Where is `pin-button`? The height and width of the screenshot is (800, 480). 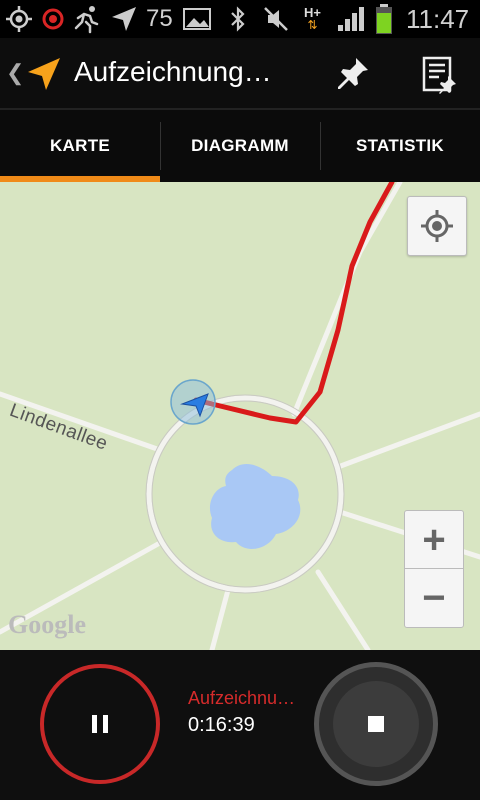
pin-button is located at coordinates (353, 74).